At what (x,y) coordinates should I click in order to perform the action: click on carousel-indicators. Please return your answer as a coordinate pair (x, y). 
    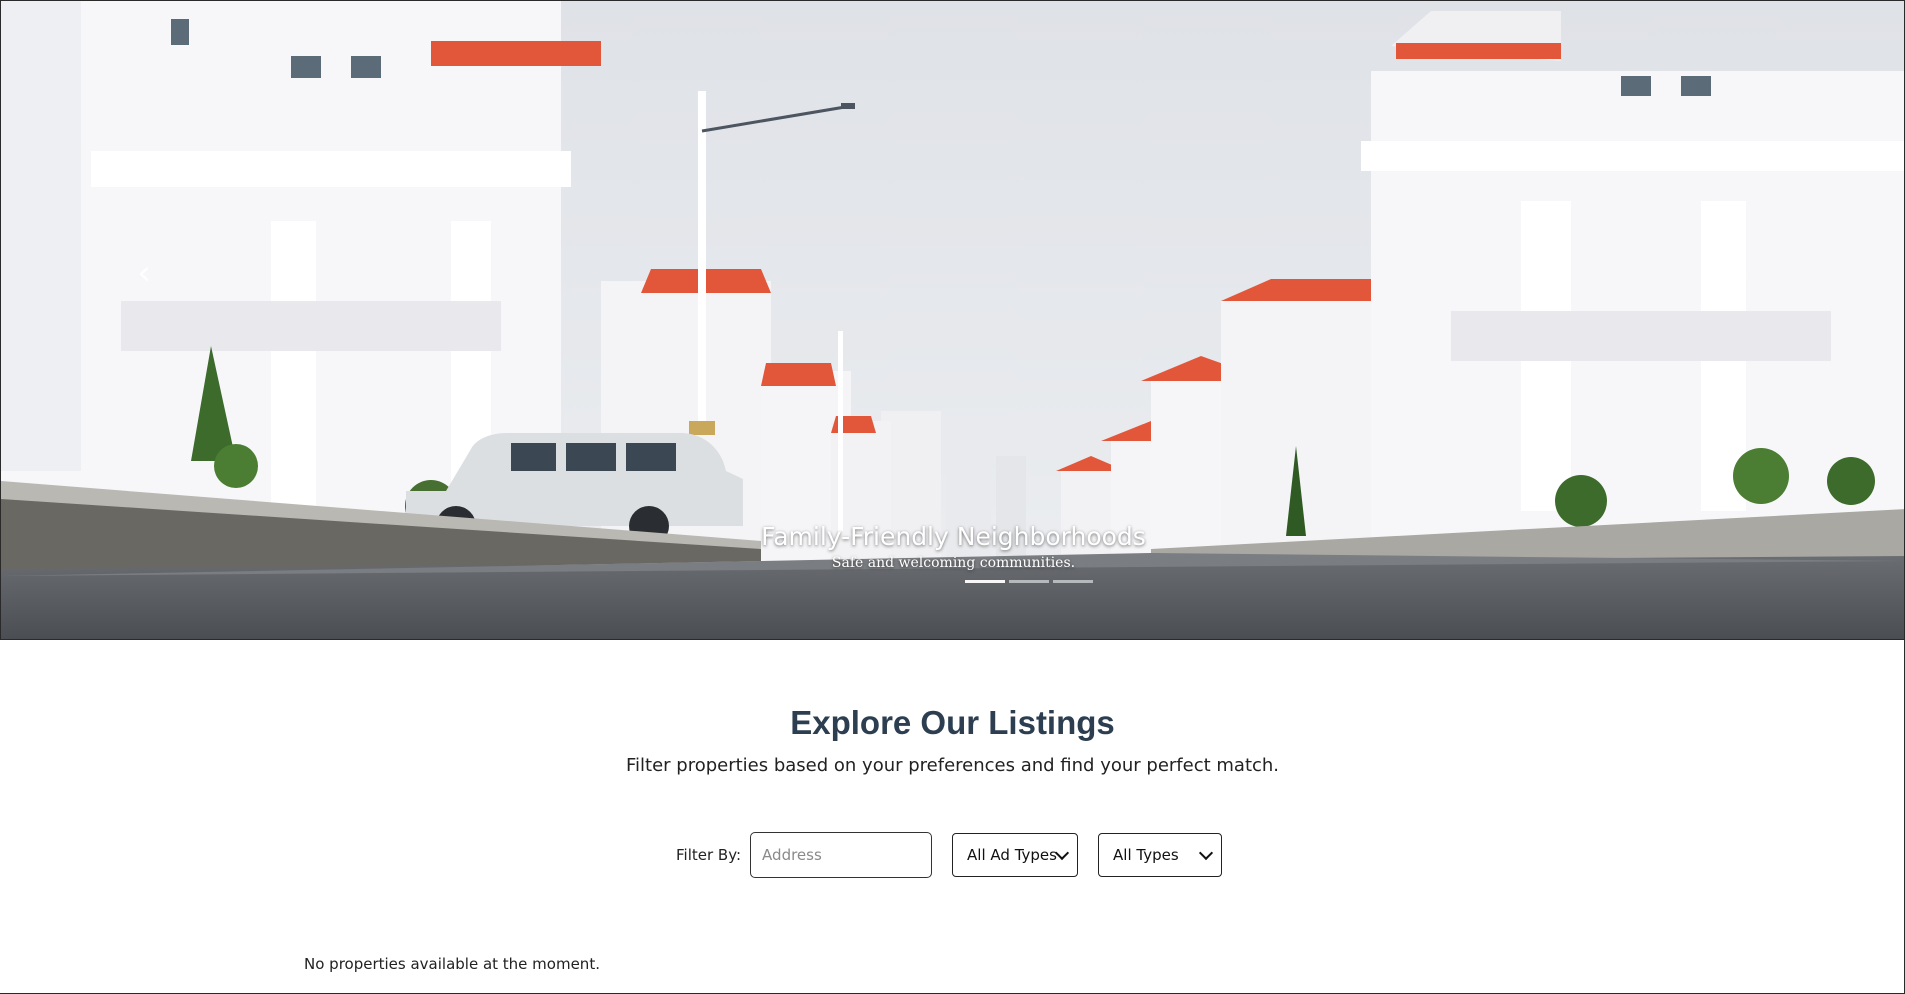
    Looking at the image, I should click on (1029, 581).